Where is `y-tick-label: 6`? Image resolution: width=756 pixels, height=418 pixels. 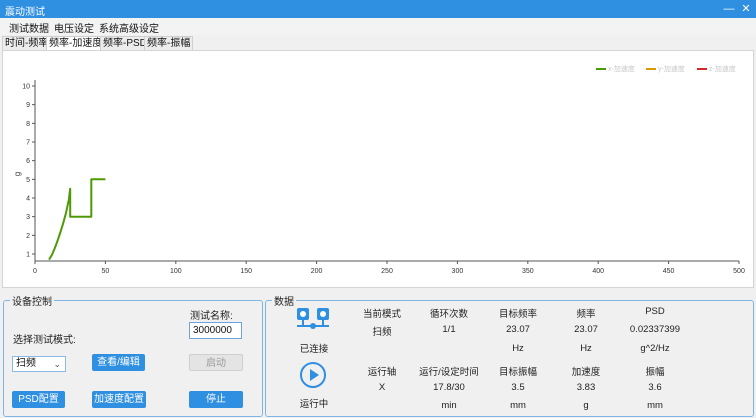 y-tick-label: 6 is located at coordinates (28, 161).